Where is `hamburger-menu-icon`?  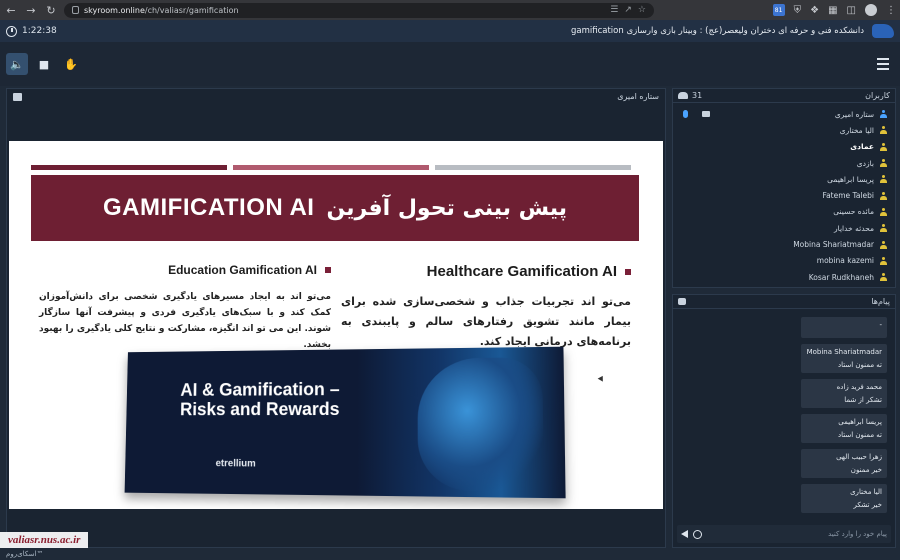
hamburger-menu-icon is located at coordinates (883, 64).